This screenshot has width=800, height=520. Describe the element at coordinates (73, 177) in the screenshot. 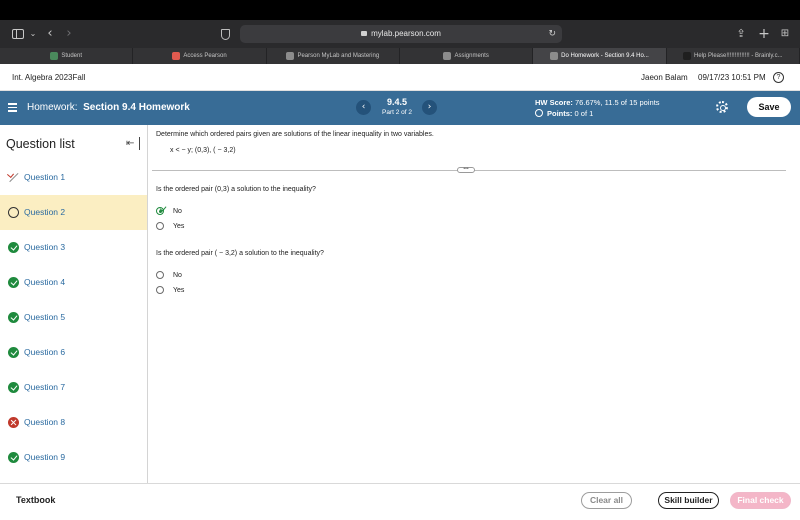

I see `question-list-item: Question 1` at that location.